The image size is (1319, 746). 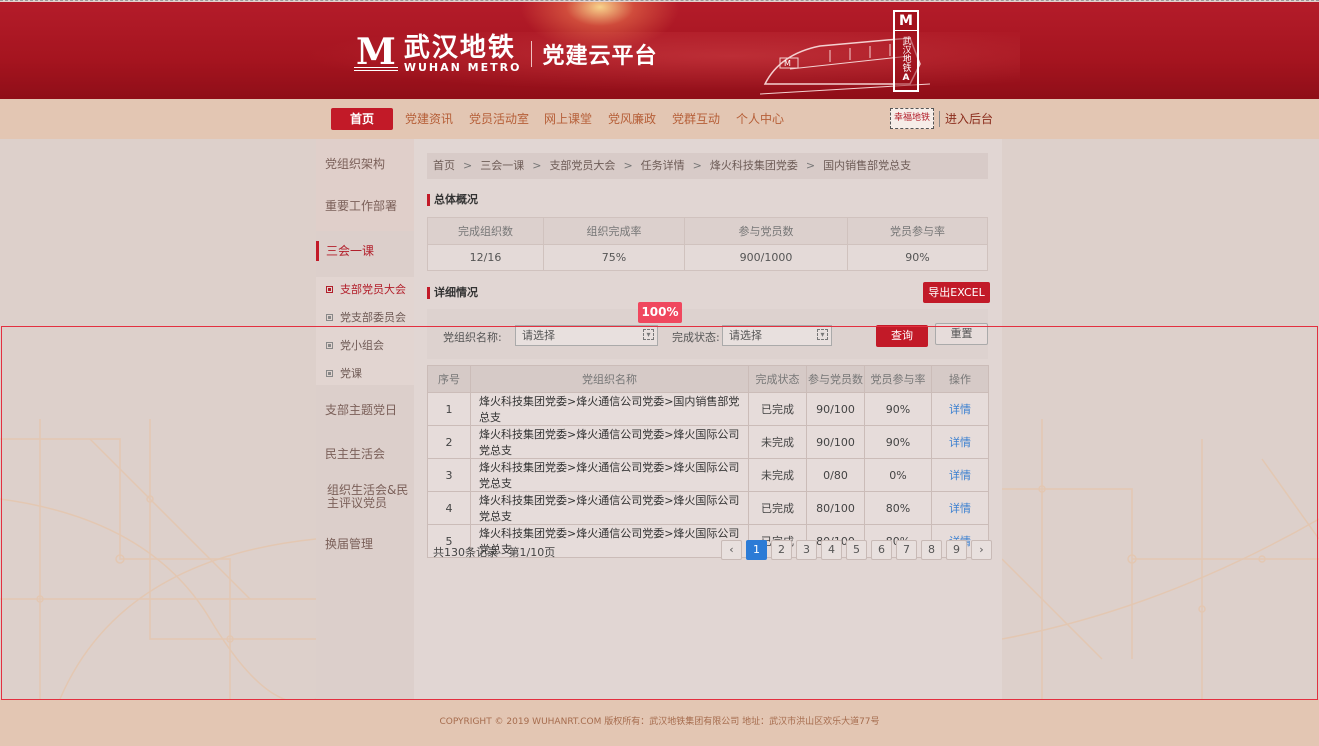 What do you see at coordinates (898, 508) in the screenshot?
I see `row-rate: 80%` at bounding box center [898, 508].